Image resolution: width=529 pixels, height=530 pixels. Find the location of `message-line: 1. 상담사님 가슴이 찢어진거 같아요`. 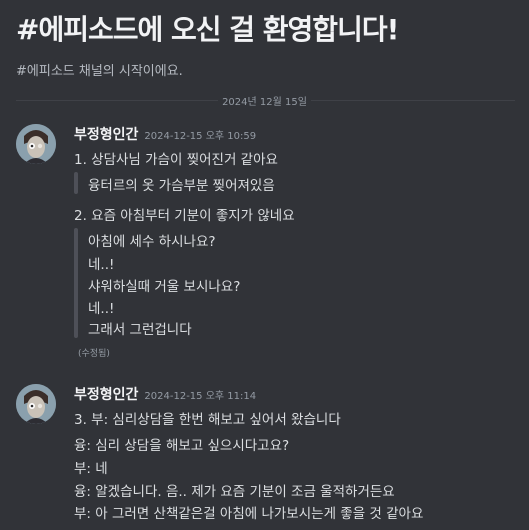

message-line: 1. 상담사님 가슴이 찢어진거 같아요 is located at coordinates (176, 160).